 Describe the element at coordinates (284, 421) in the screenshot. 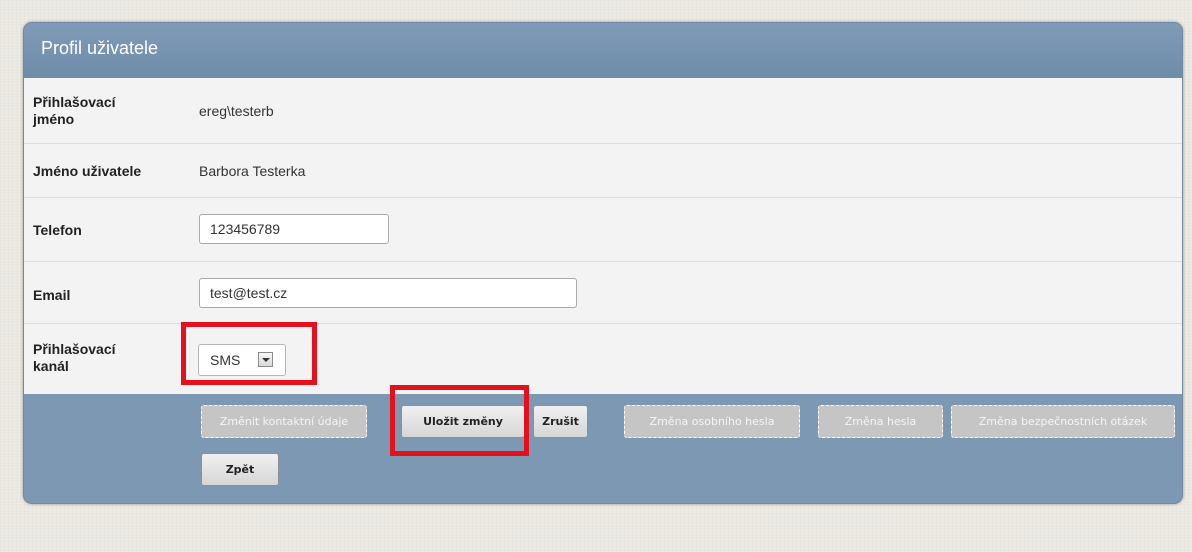

I see `change-contact-button: Změnit kontaktní údaje` at that location.